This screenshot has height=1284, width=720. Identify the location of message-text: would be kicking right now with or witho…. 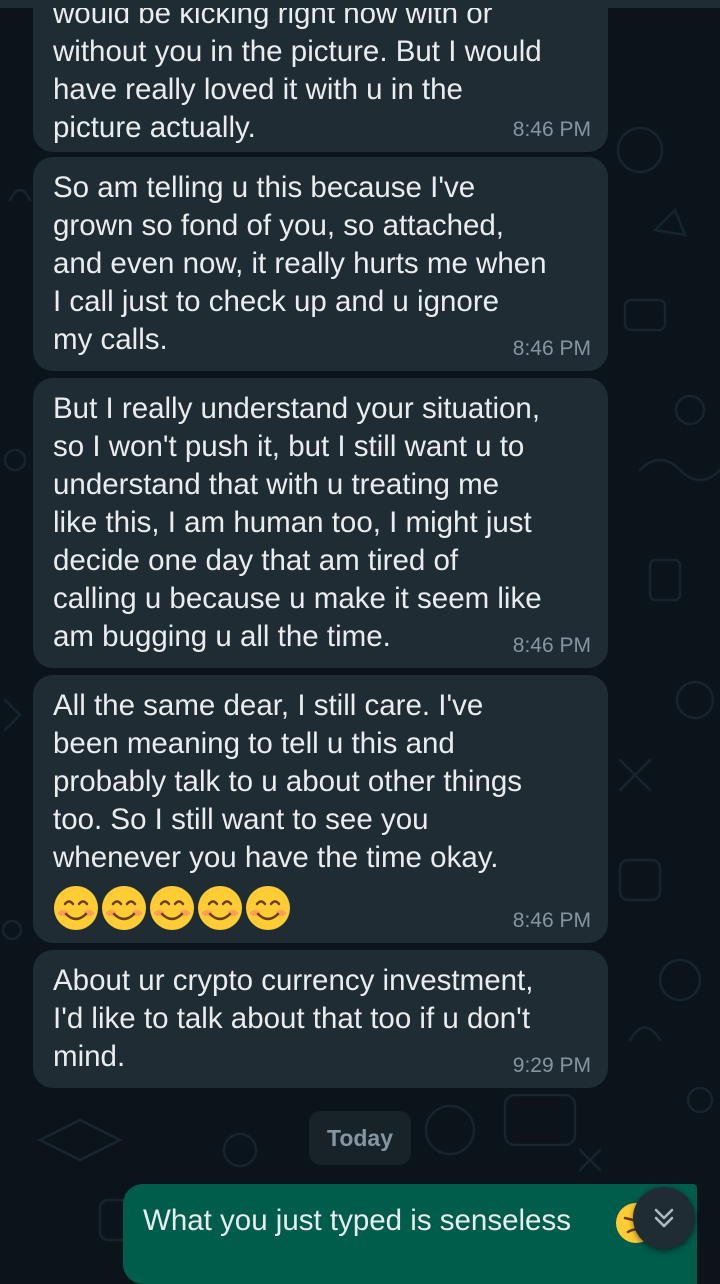
(297, 72).